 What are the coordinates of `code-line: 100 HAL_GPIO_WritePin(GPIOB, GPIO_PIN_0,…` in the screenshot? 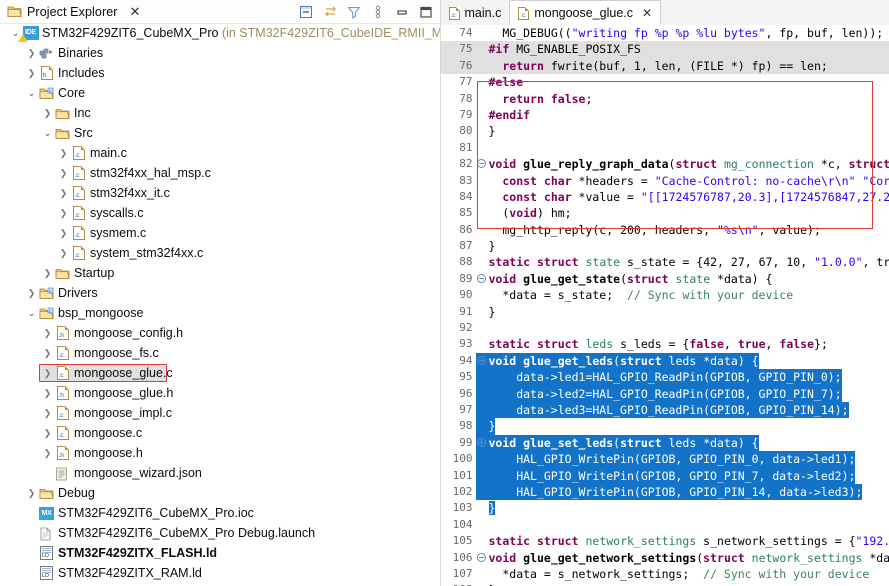 It's located at (664, 459).